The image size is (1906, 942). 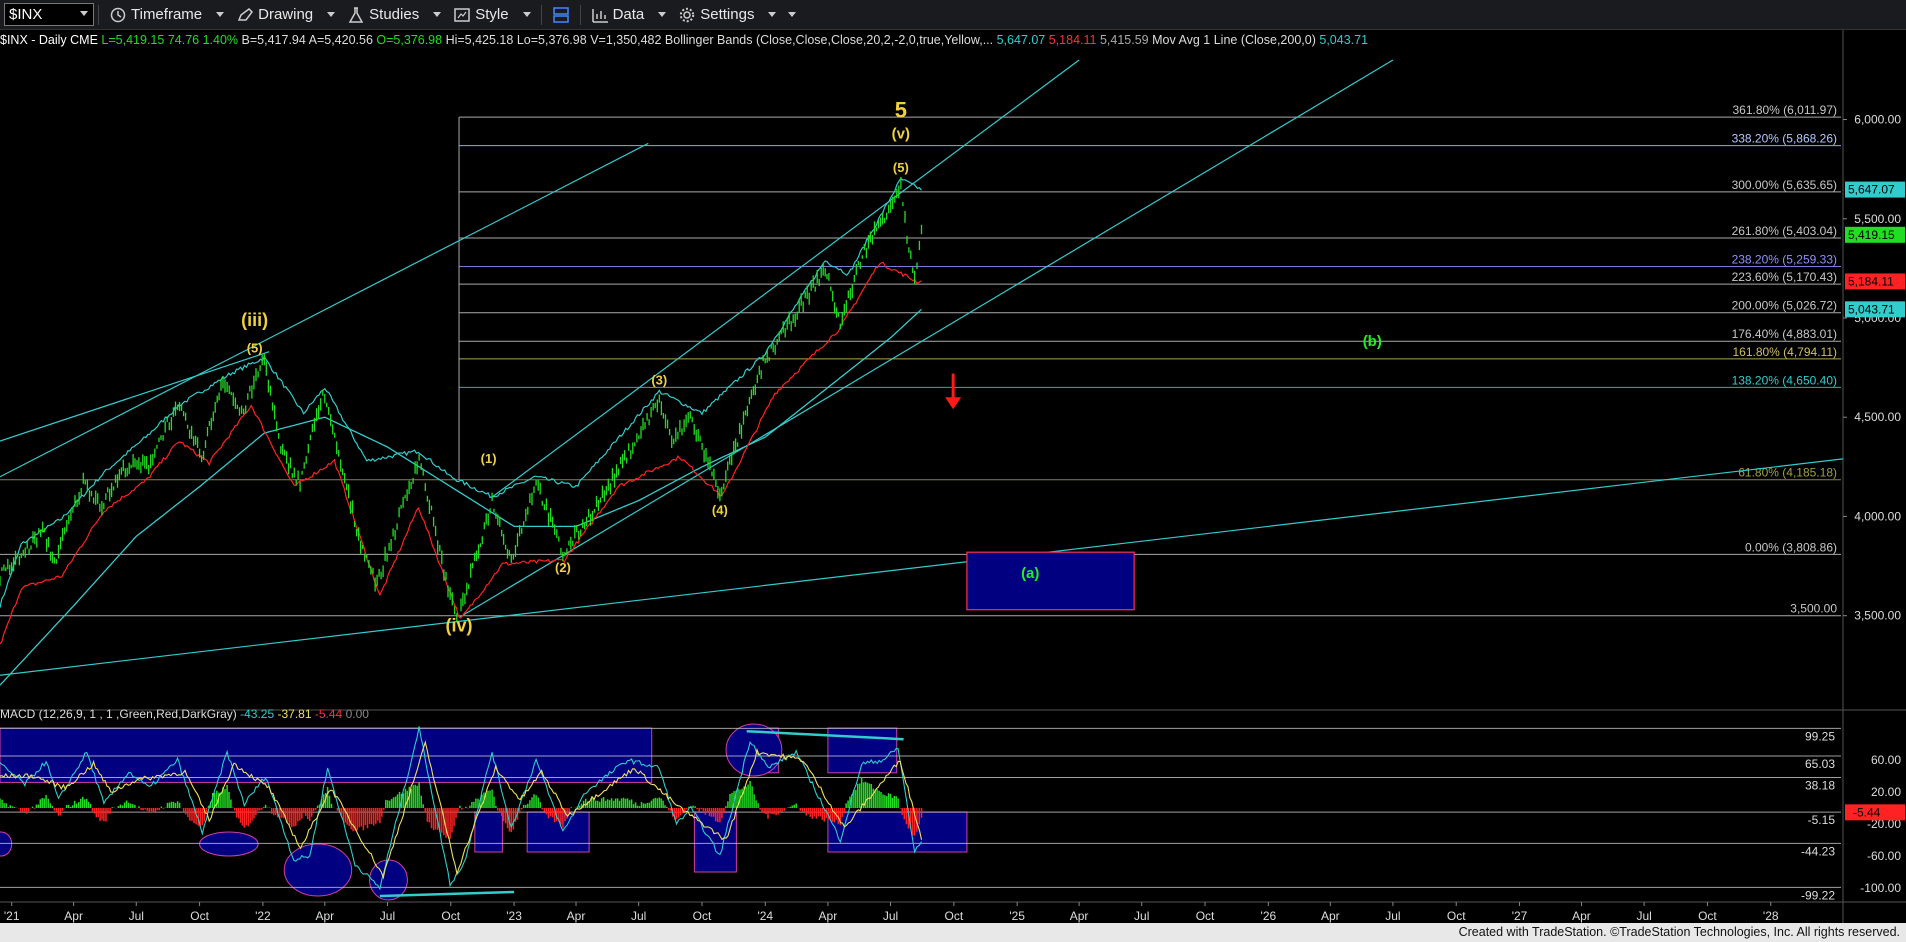 I want to click on wave-label: (5), so click(x=901, y=167).